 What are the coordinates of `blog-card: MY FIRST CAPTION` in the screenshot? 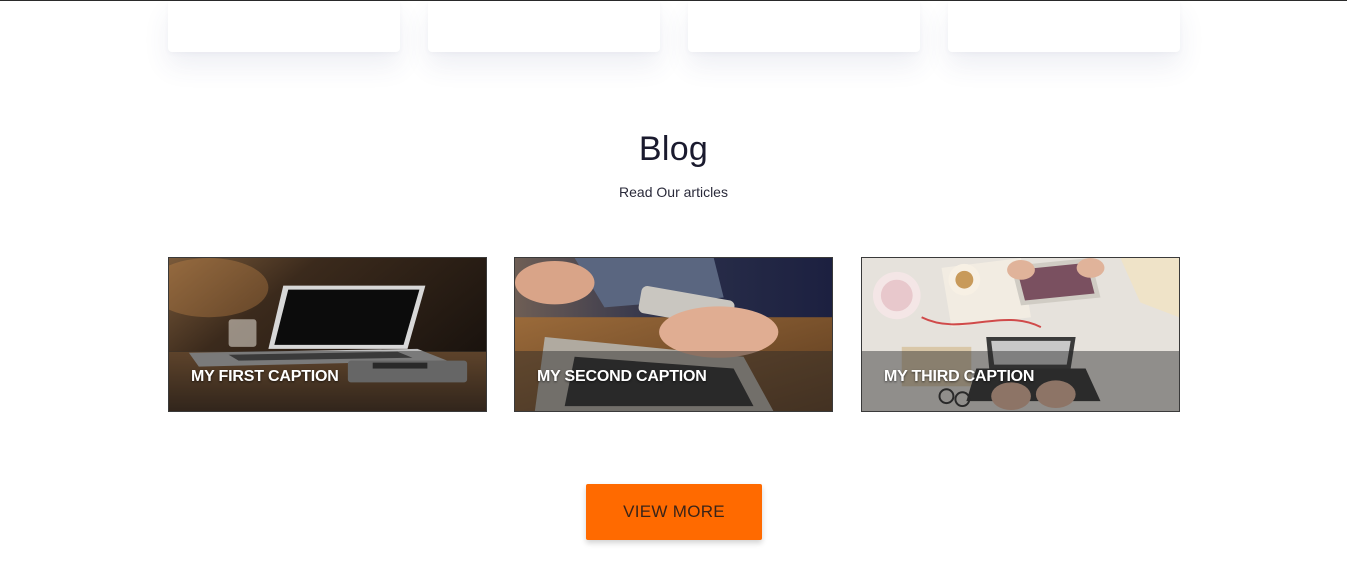 It's located at (327, 334).